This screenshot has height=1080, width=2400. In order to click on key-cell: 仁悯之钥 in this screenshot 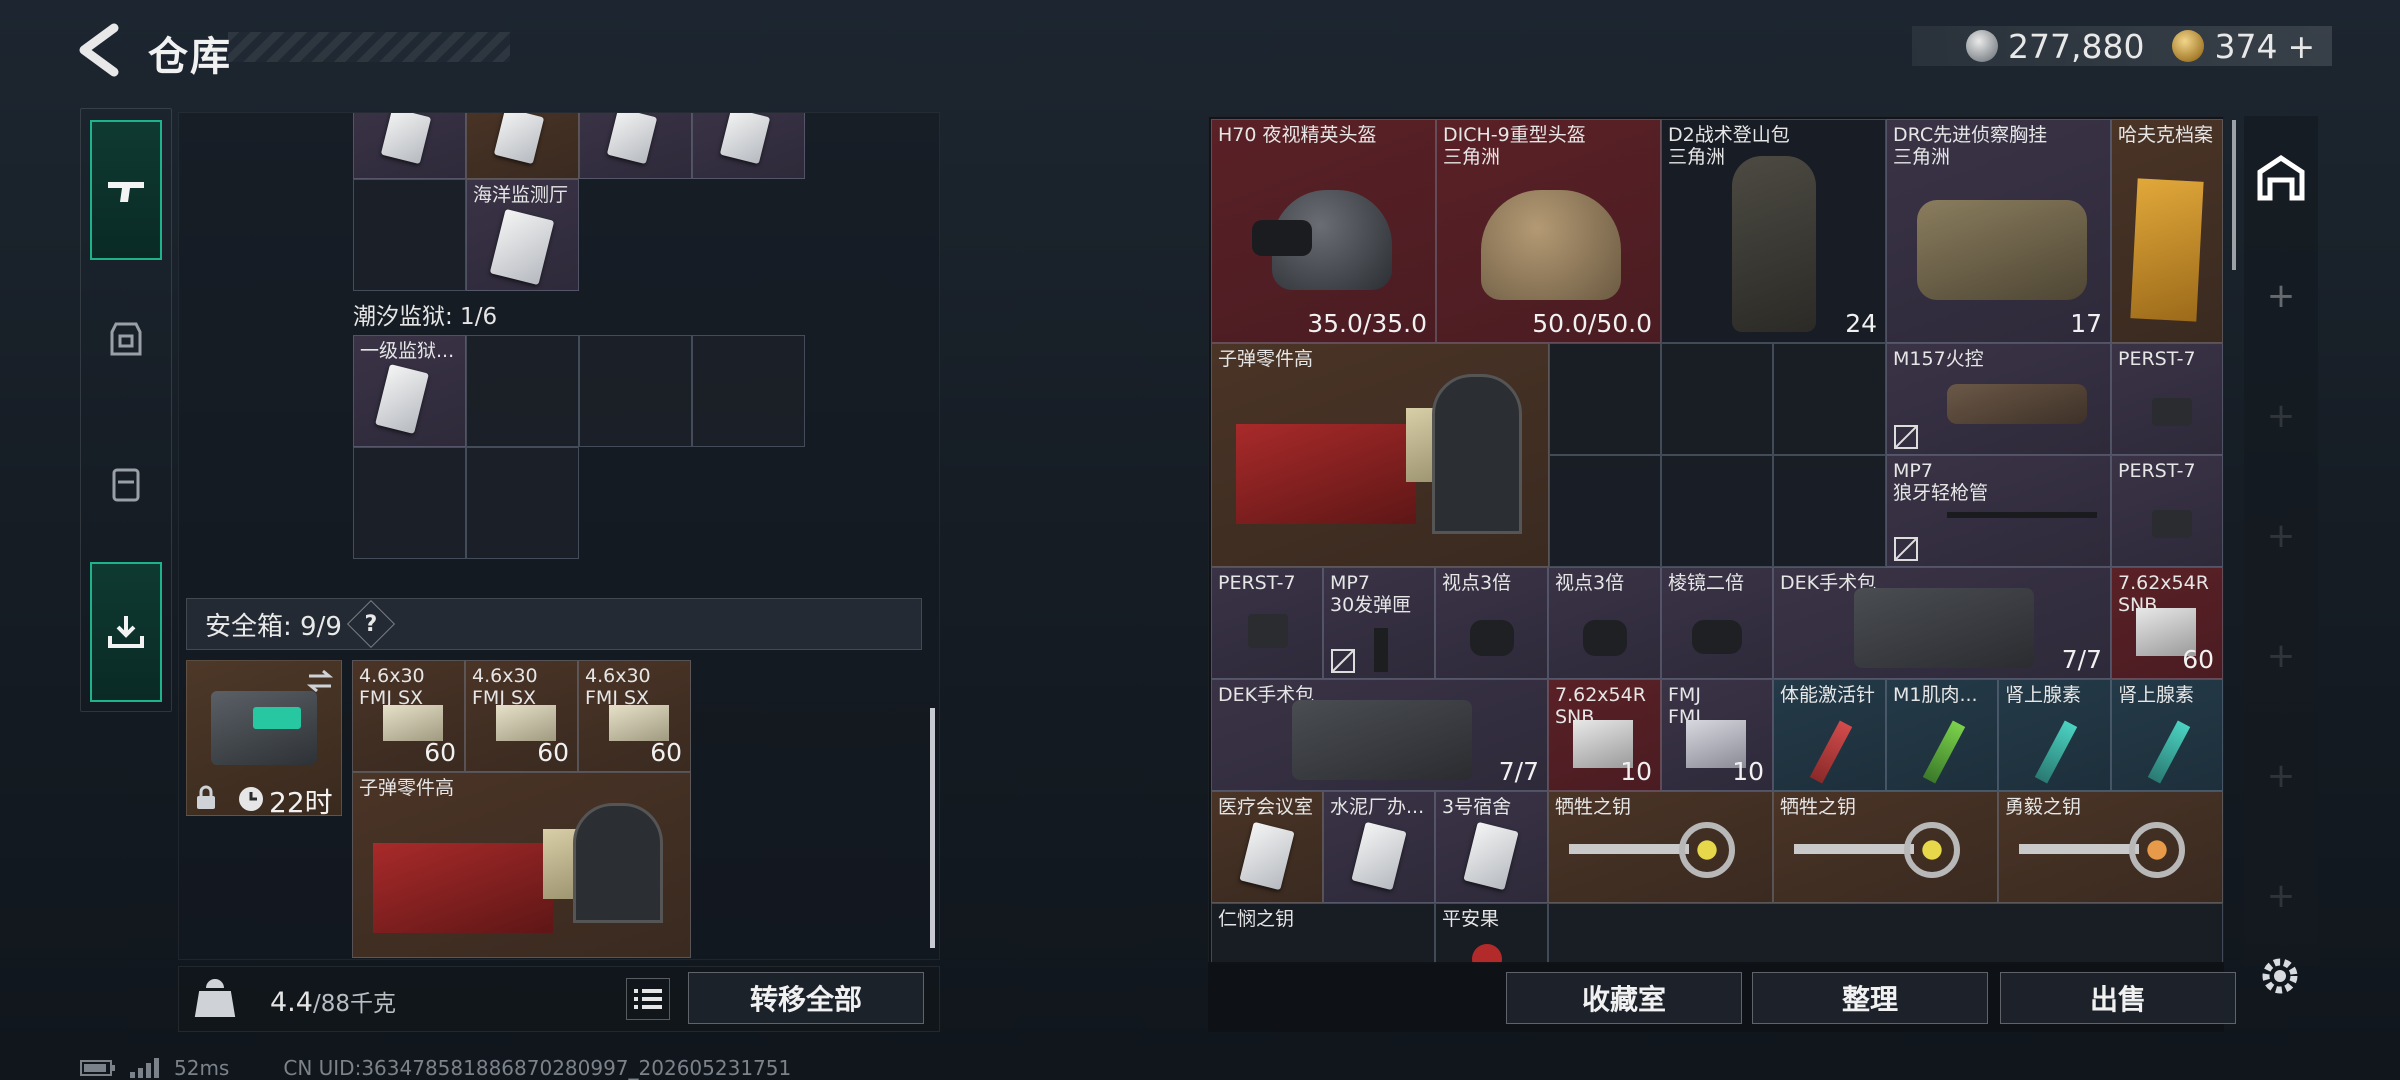, I will do `click(1323, 933)`.